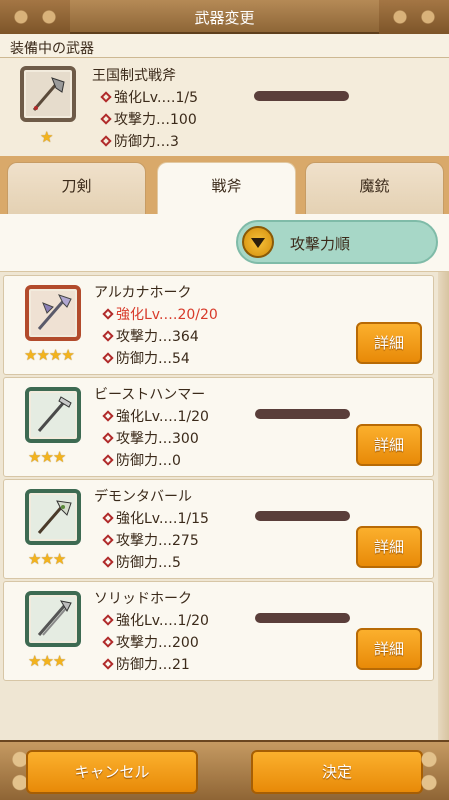 The height and width of the screenshot is (800, 449). Describe the element at coordinates (46, 137) in the screenshot. I see `equipped-weapon-stars: ★` at that location.